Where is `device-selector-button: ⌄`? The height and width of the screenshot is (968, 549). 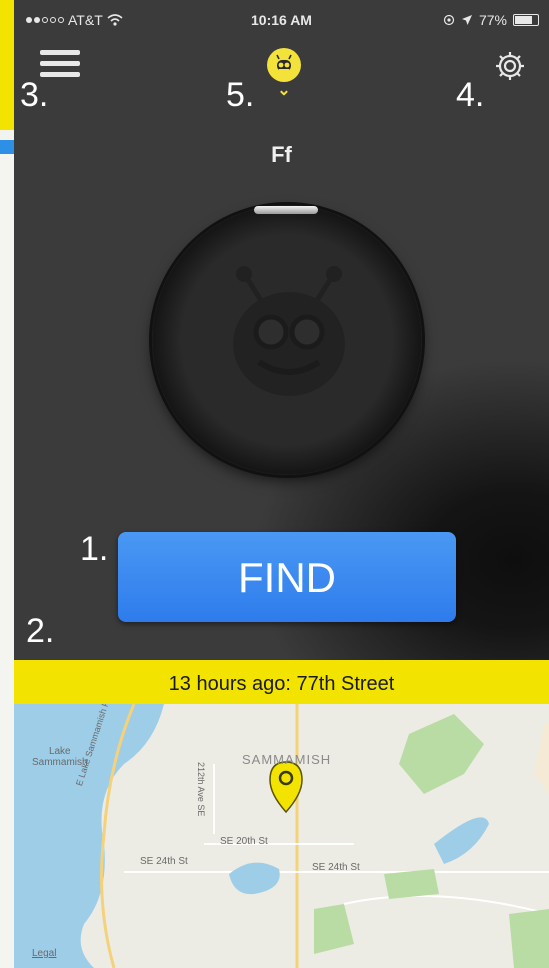 device-selector-button: ⌄ is located at coordinates (284, 77).